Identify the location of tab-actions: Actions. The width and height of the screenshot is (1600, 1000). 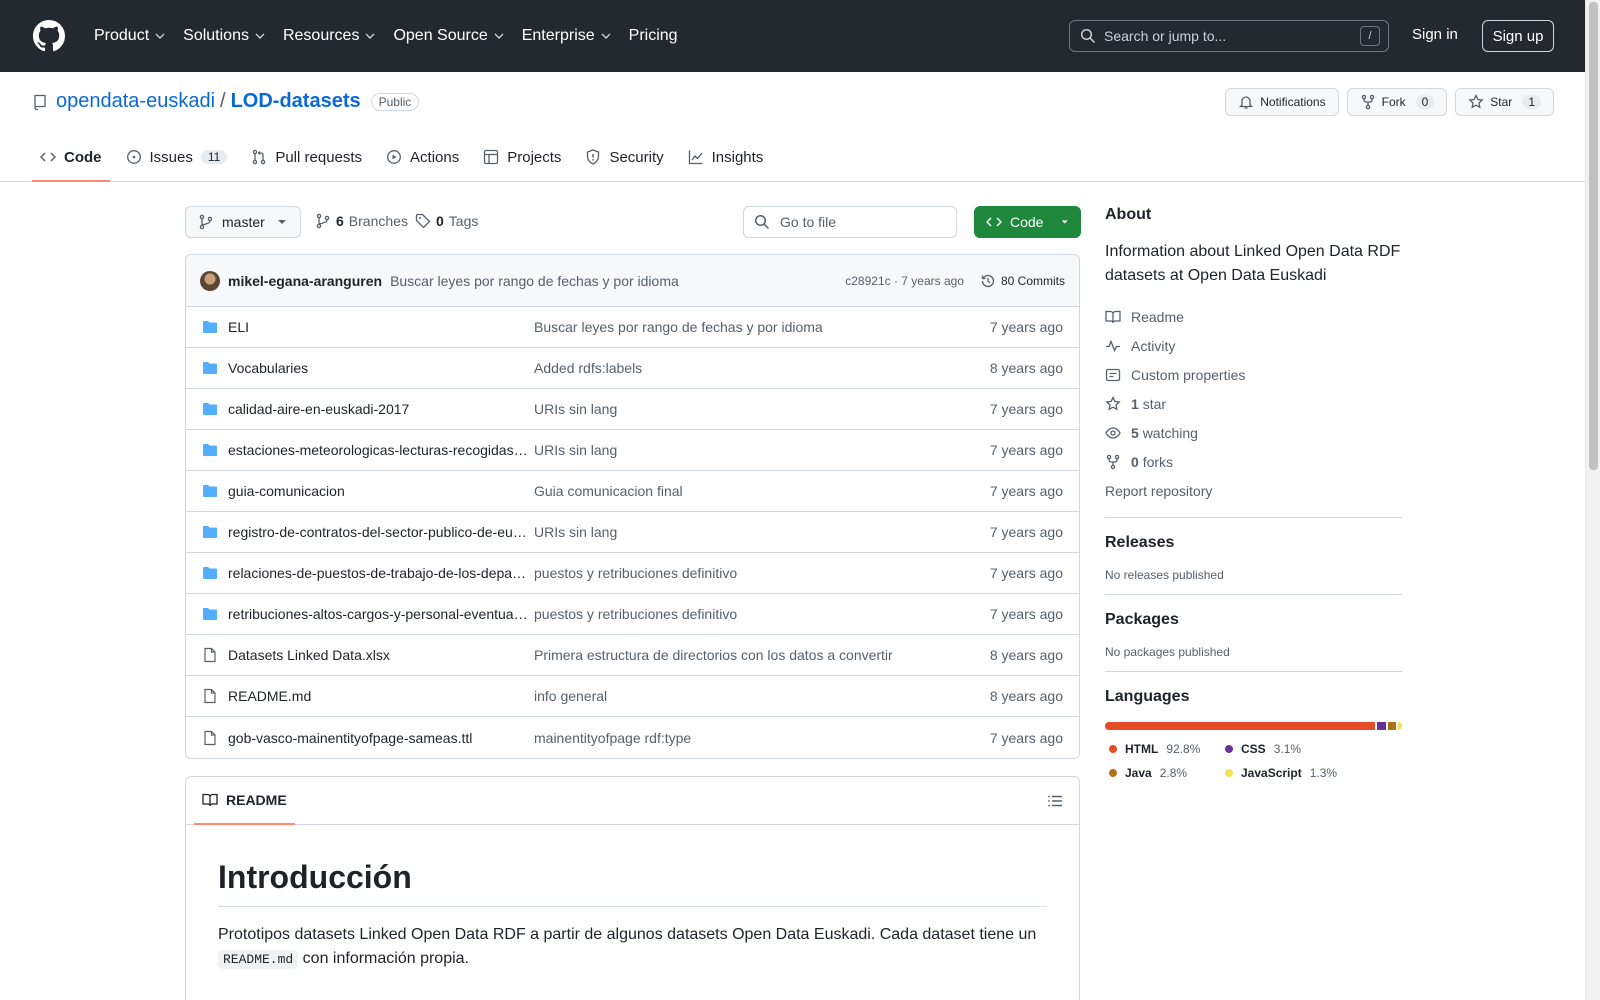
(422, 158).